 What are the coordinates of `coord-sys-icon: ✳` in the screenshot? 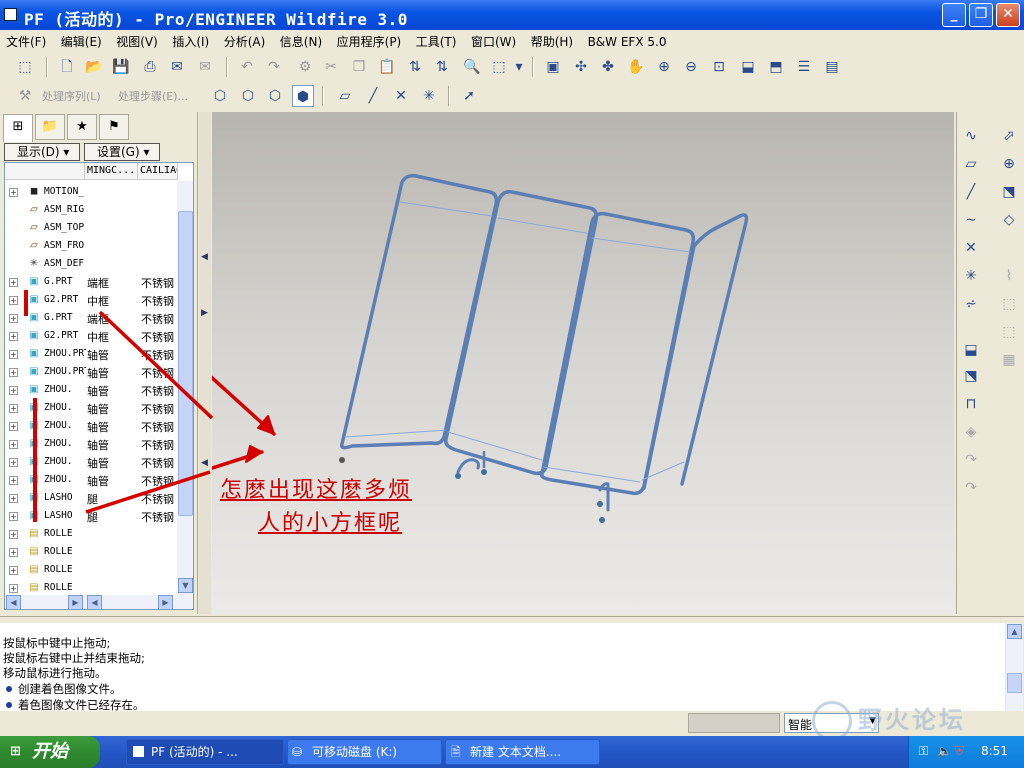 It's located at (429, 96).